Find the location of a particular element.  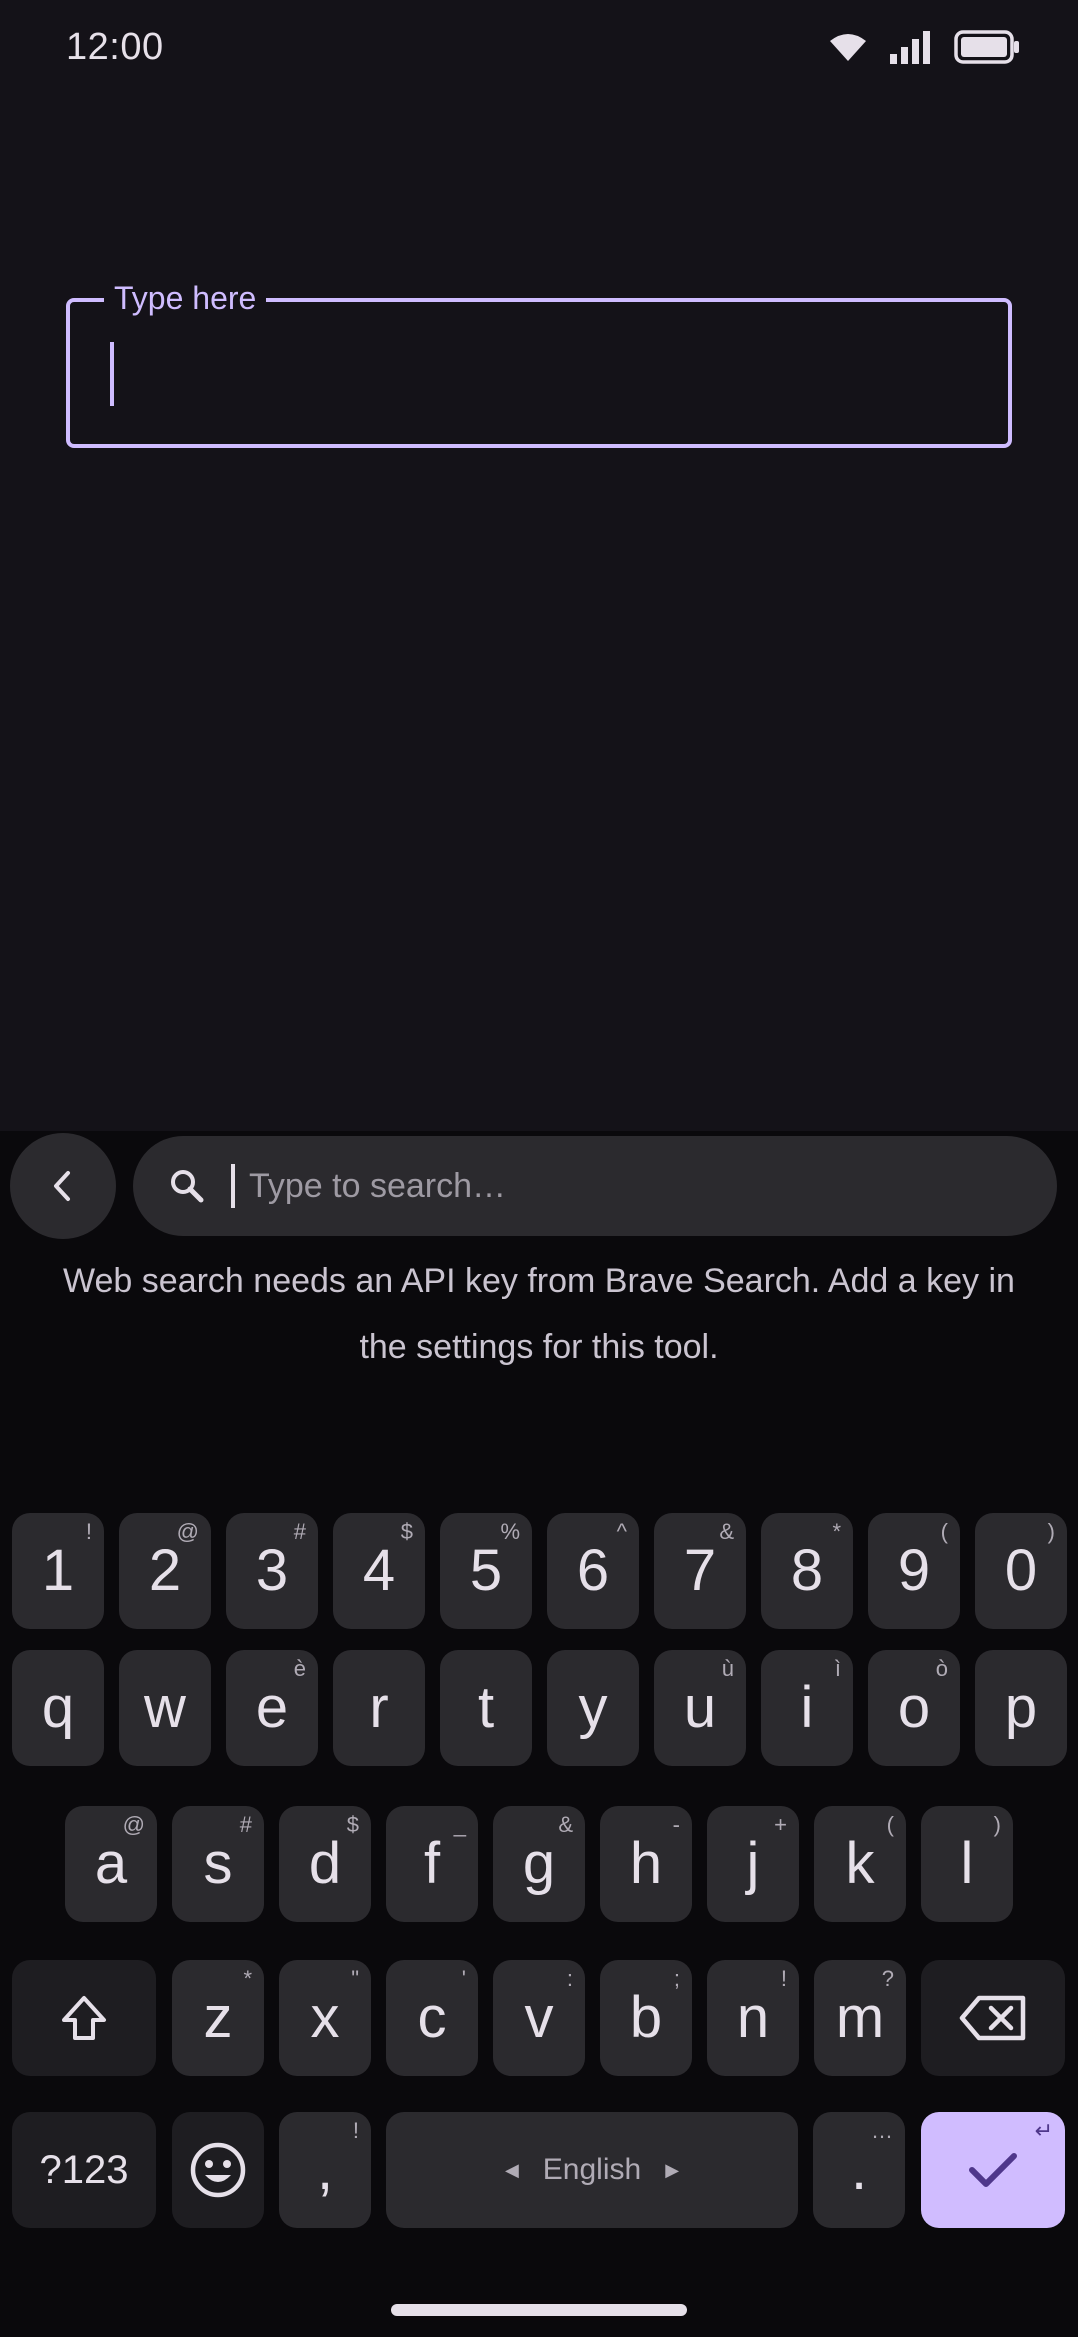

symbols-key: ?123 is located at coordinates (84, 2170).